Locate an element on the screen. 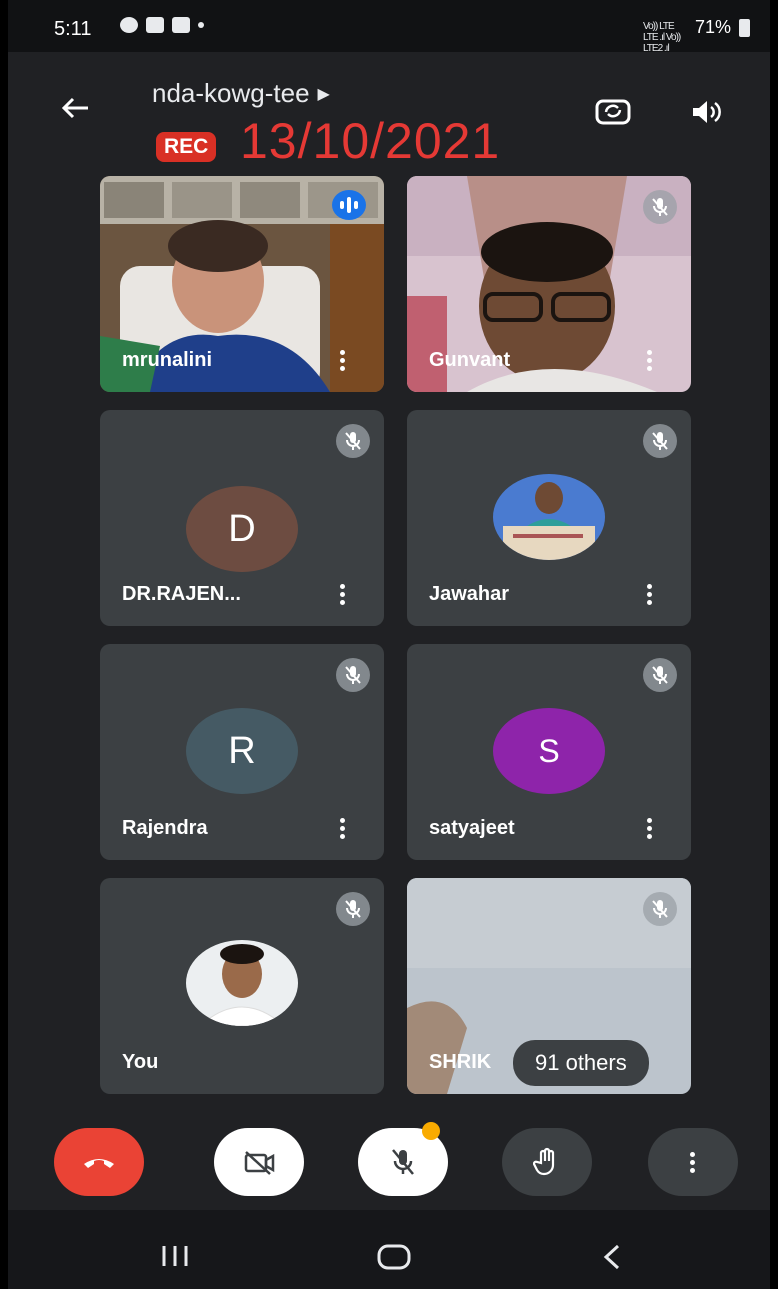 The image size is (778, 1289). participant-name: Rajendra is located at coordinates (165, 828).